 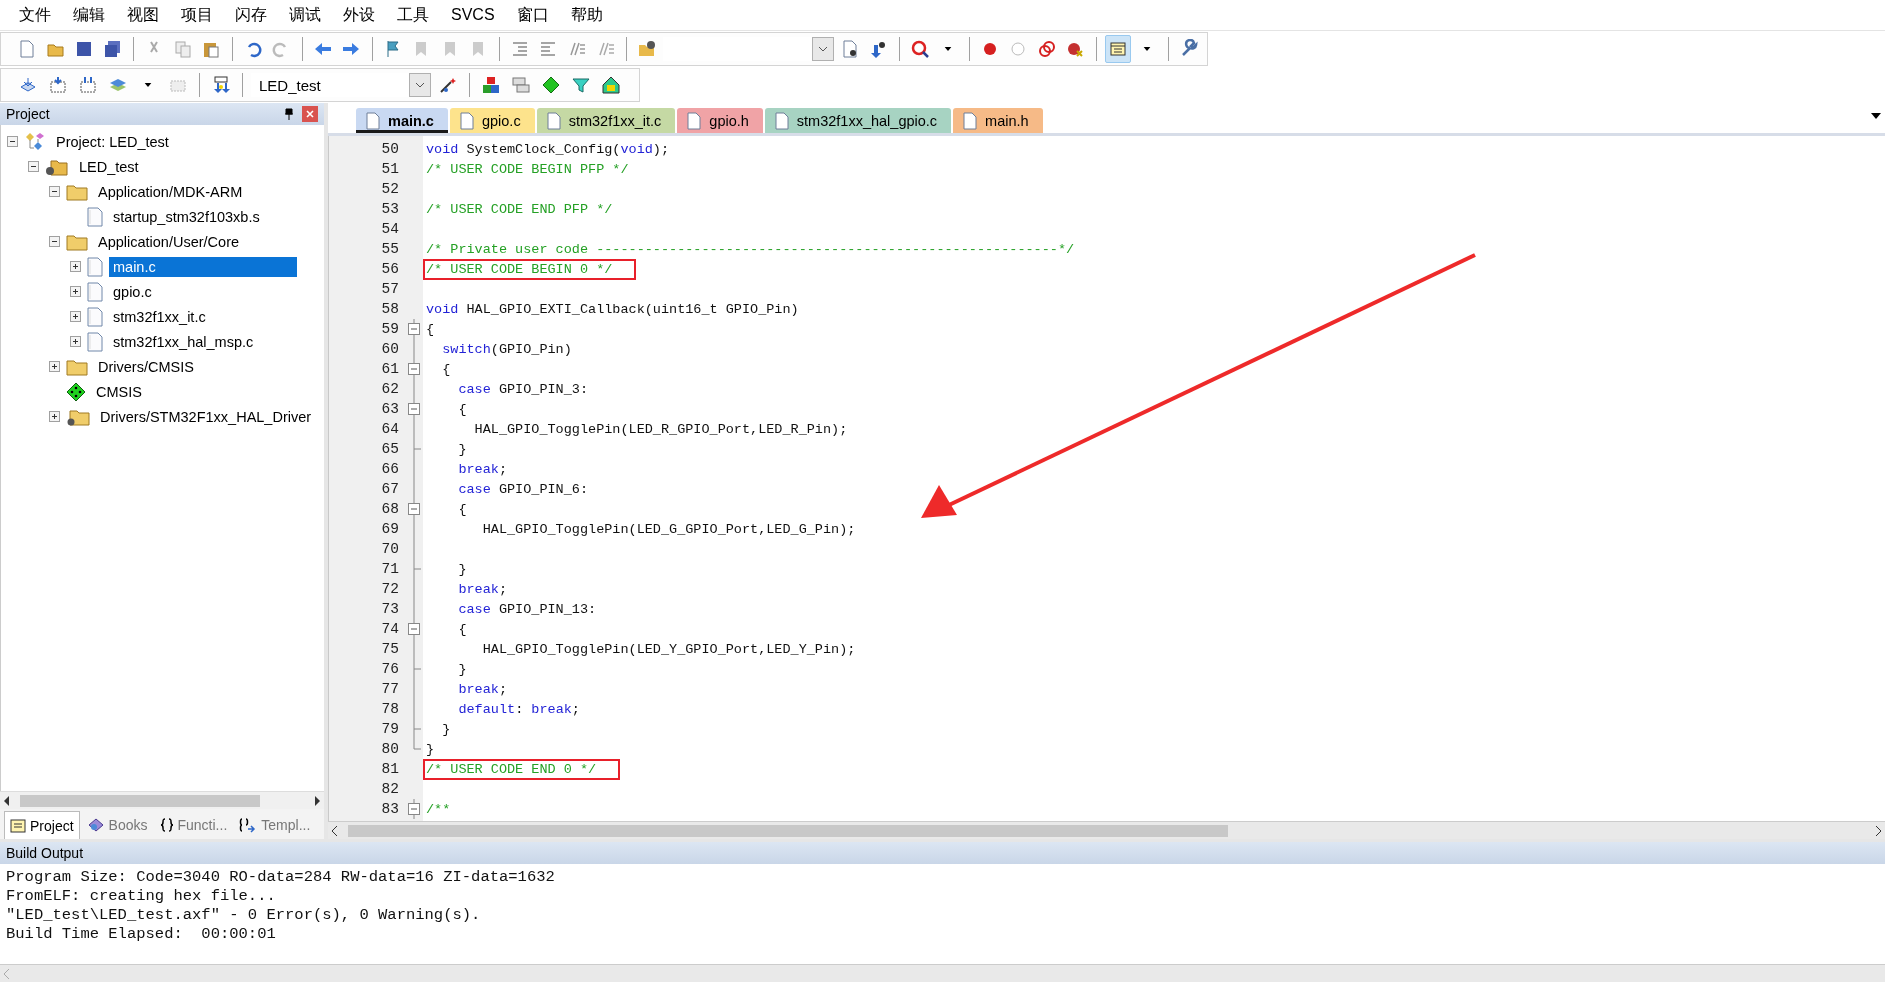 What do you see at coordinates (310, 114) in the screenshot?
I see `close-button` at bounding box center [310, 114].